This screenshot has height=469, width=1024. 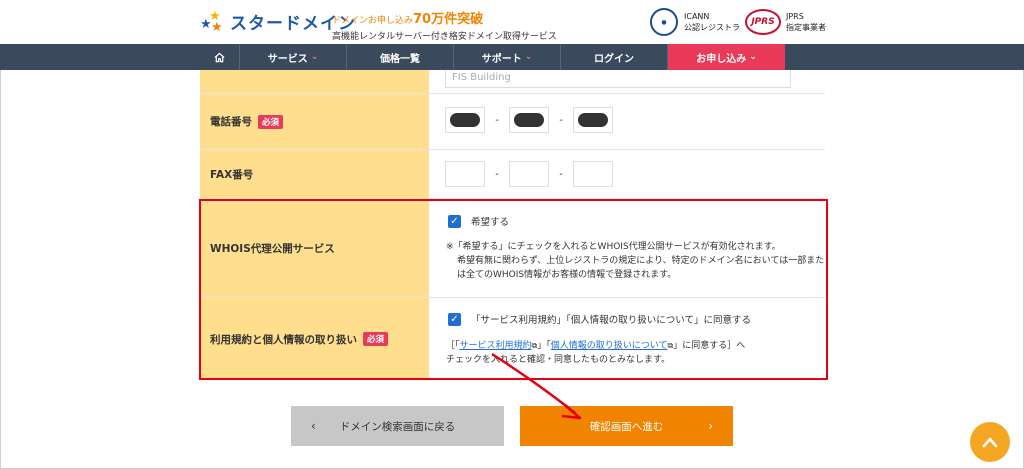 I want to click on fax-row: FAX番号 - -, so click(x=512, y=174).